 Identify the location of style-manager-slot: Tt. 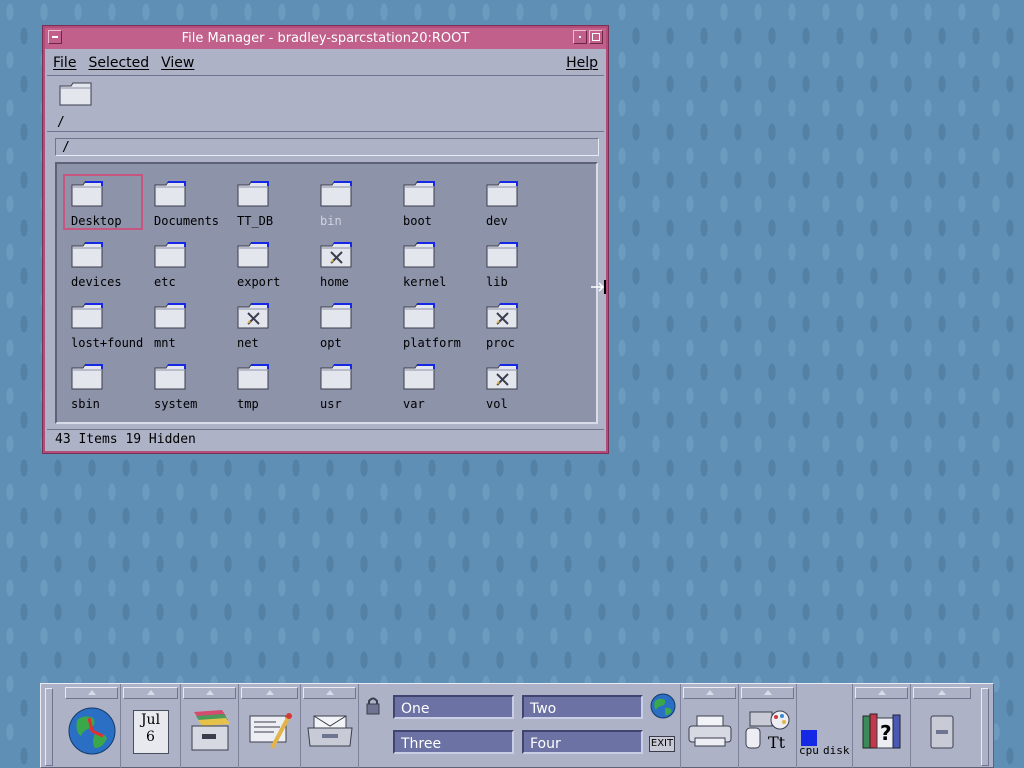
(768, 726).